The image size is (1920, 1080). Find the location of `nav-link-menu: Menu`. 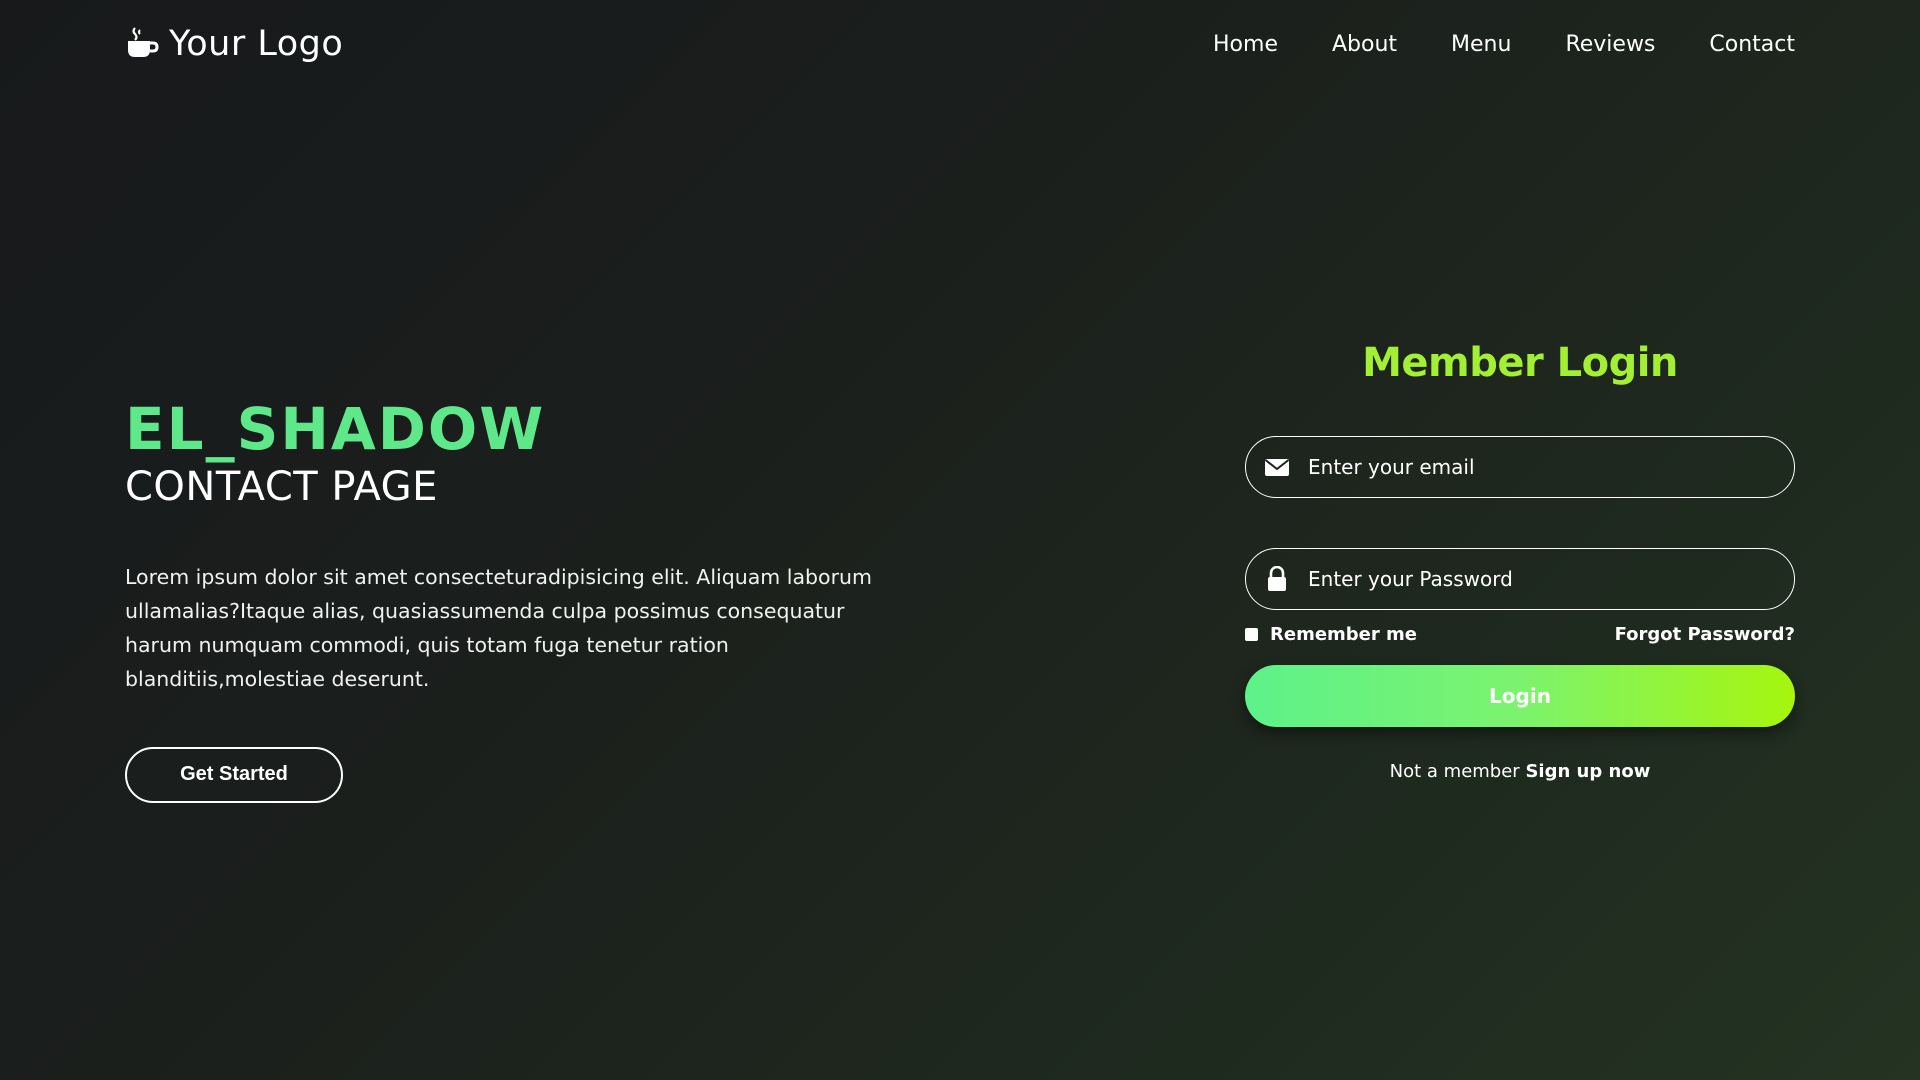

nav-link-menu: Menu is located at coordinates (1481, 44).